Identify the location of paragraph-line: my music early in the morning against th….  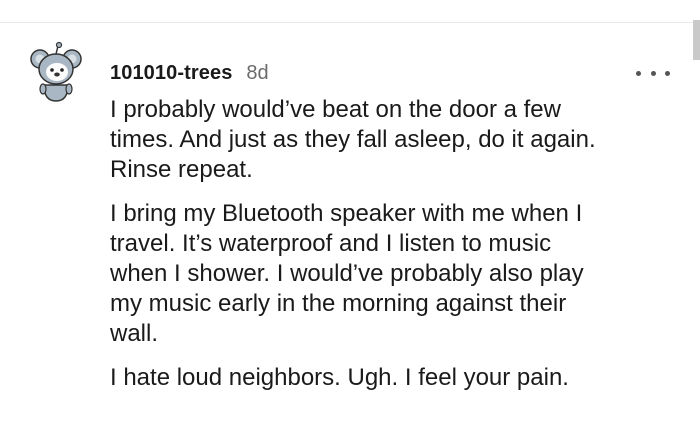
(338, 303).